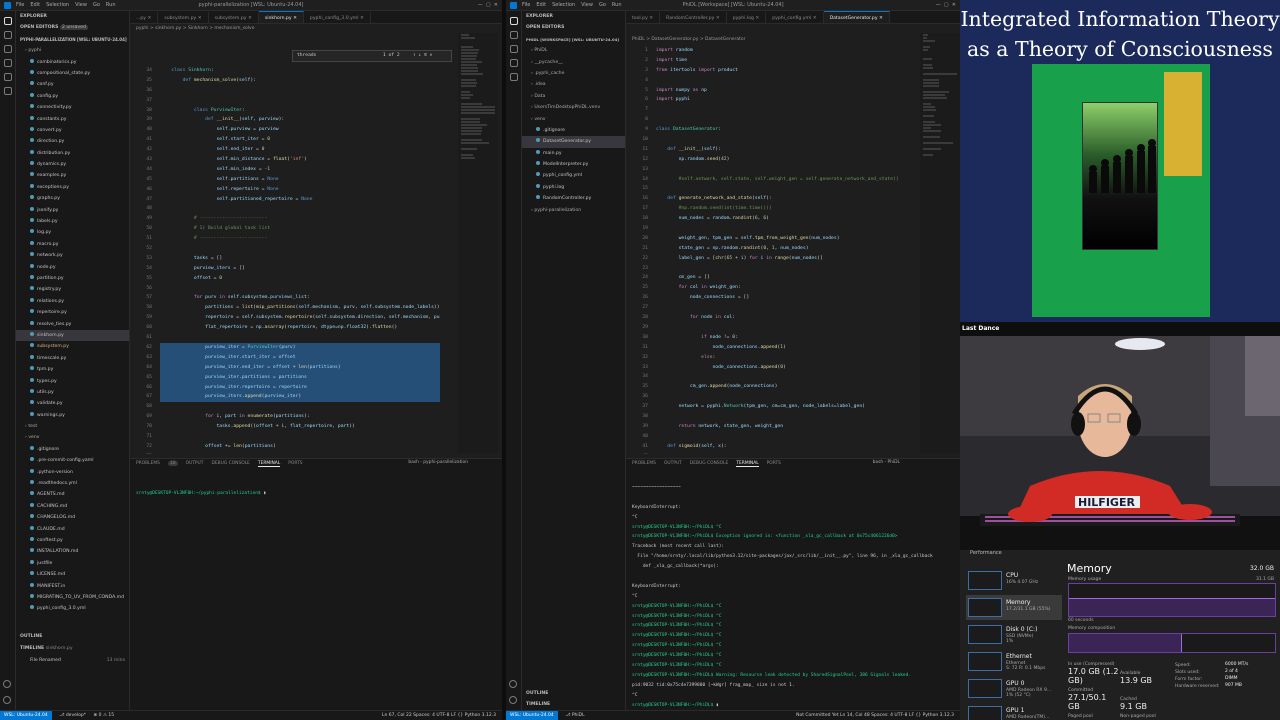 The height and width of the screenshot is (720, 1280). Describe the element at coordinates (72, 107) in the screenshot. I see `file-item: connectivity.py` at that location.